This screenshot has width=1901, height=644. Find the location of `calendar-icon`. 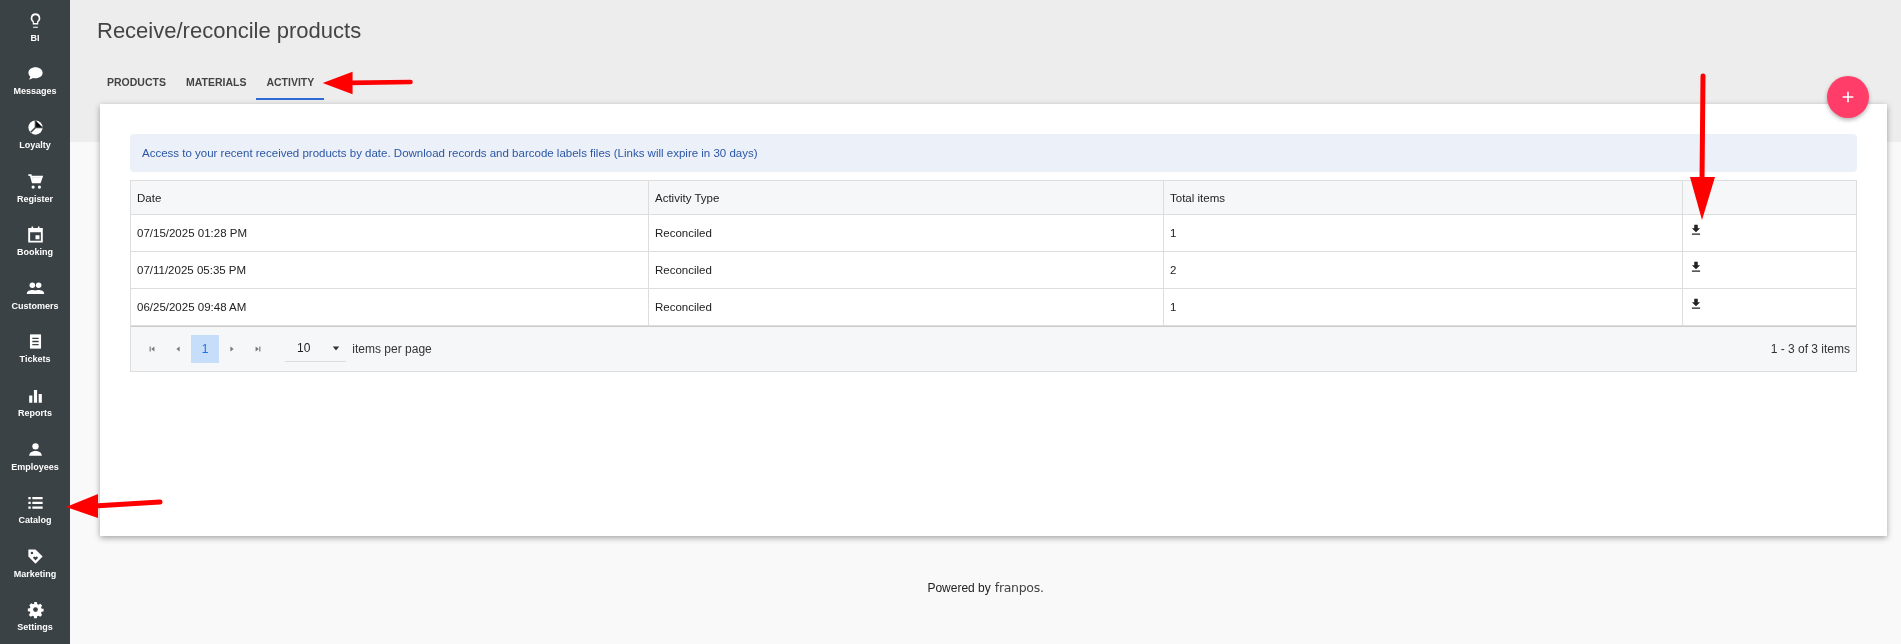

calendar-icon is located at coordinates (35, 235).